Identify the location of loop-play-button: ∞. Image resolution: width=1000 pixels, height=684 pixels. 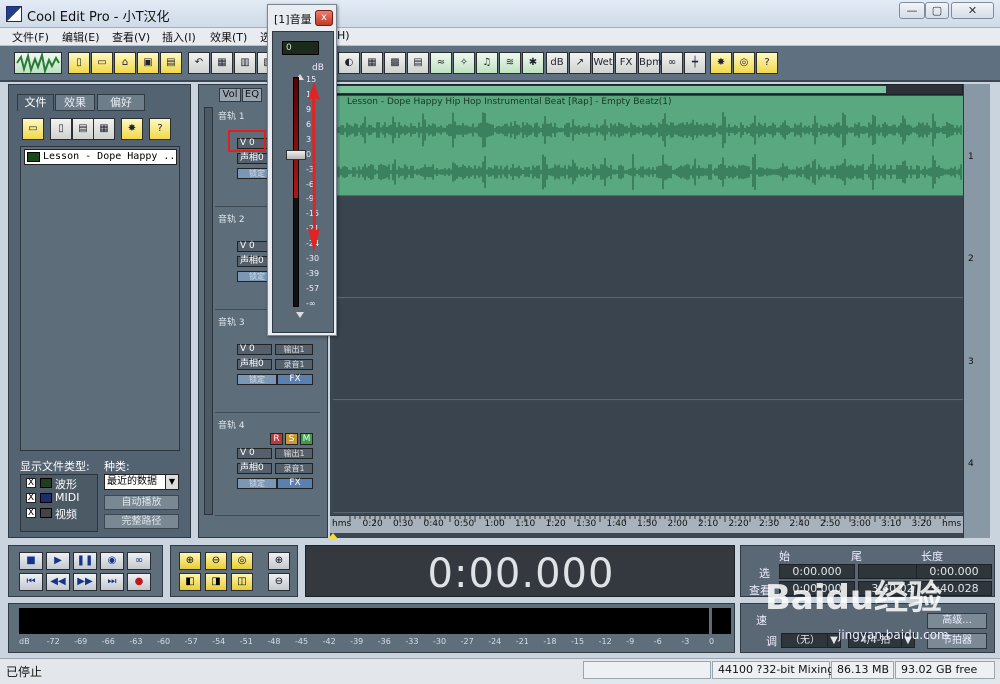
(139, 561).